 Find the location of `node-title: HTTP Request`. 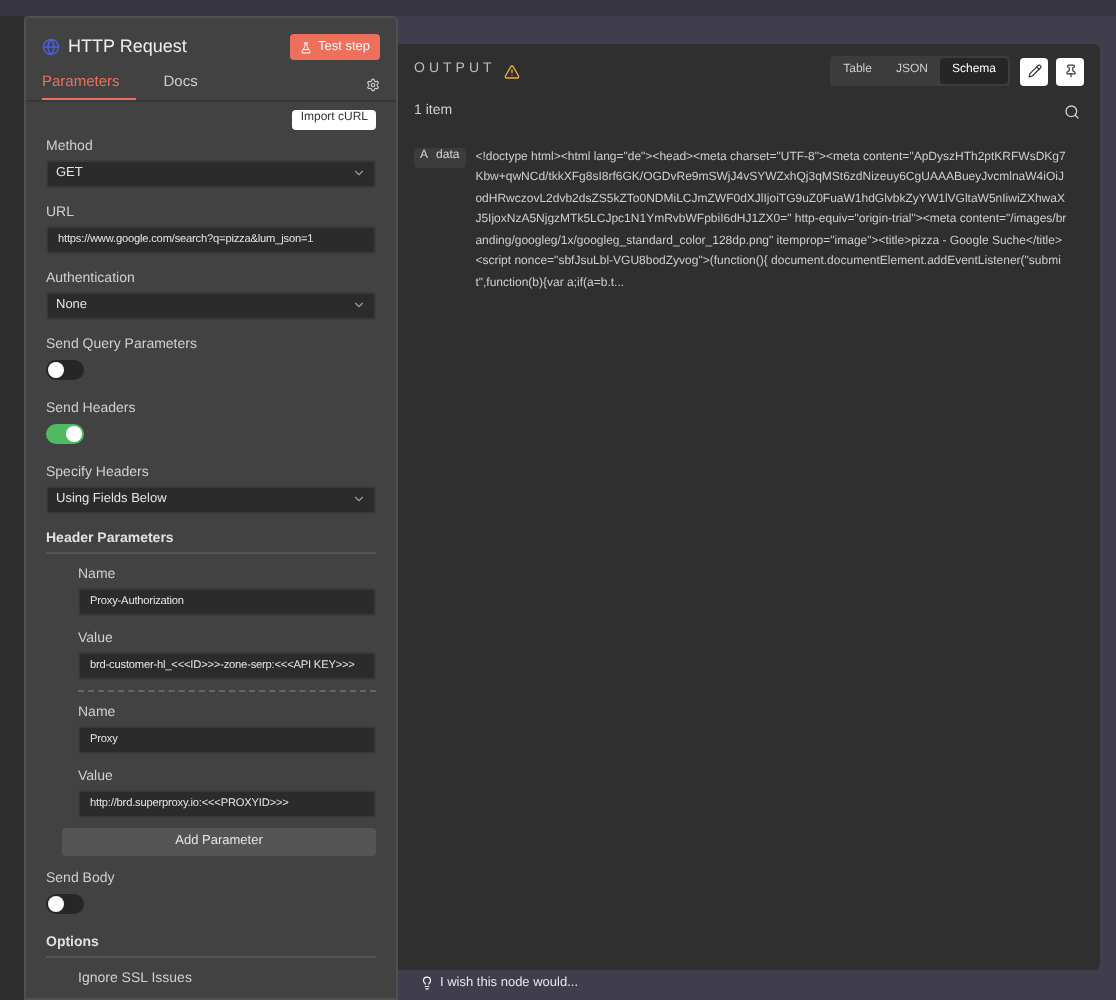

node-title: HTTP Request is located at coordinates (127, 47).